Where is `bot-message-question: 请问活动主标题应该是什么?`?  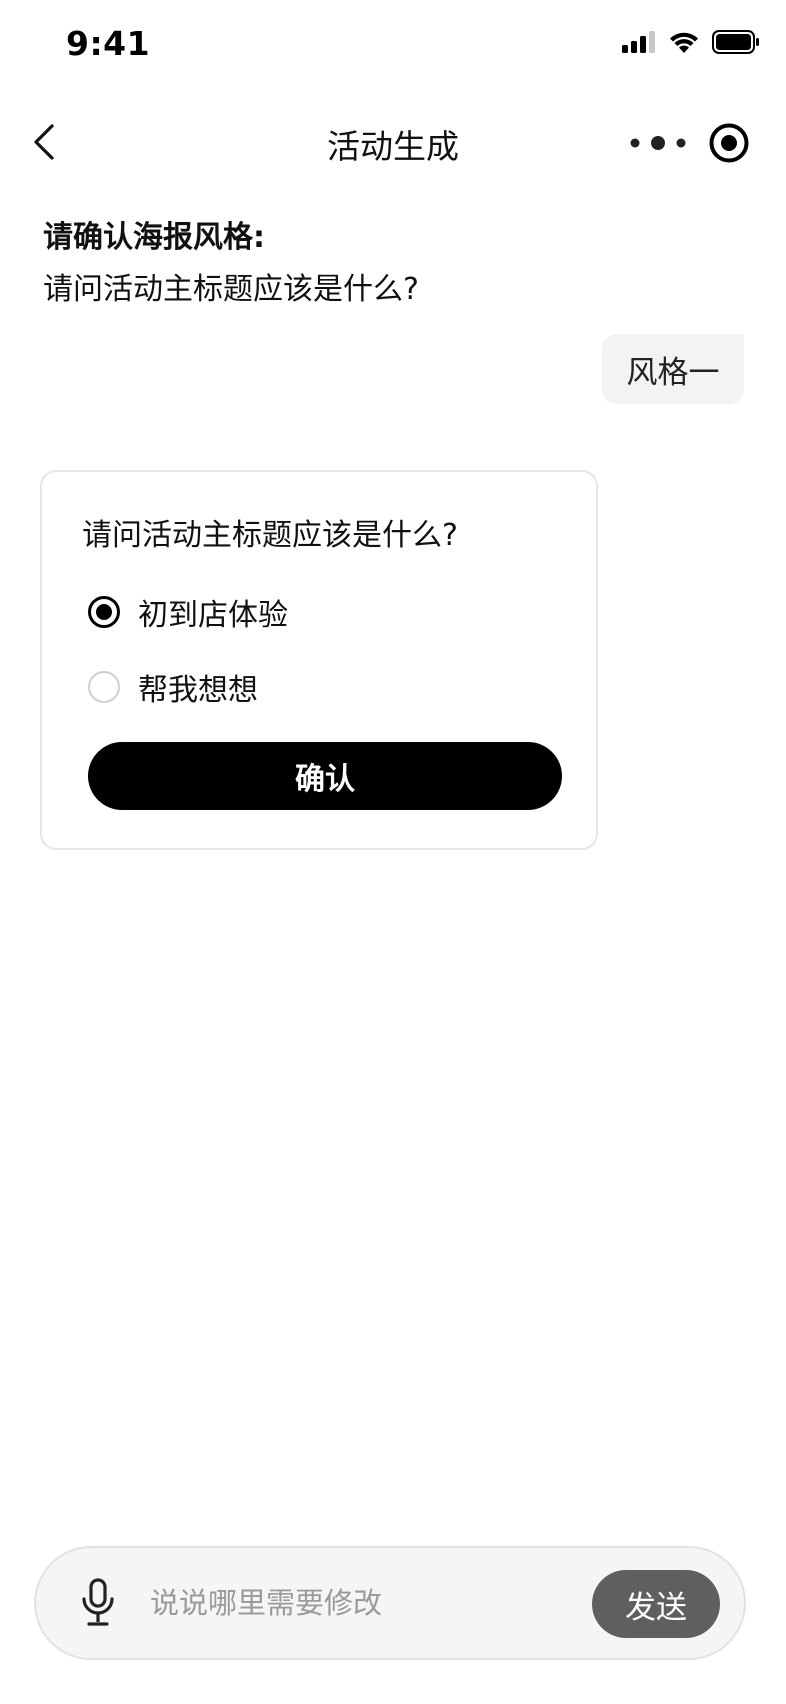
bot-message-question: 请问活动主标题应该是什么? is located at coordinates (231, 289).